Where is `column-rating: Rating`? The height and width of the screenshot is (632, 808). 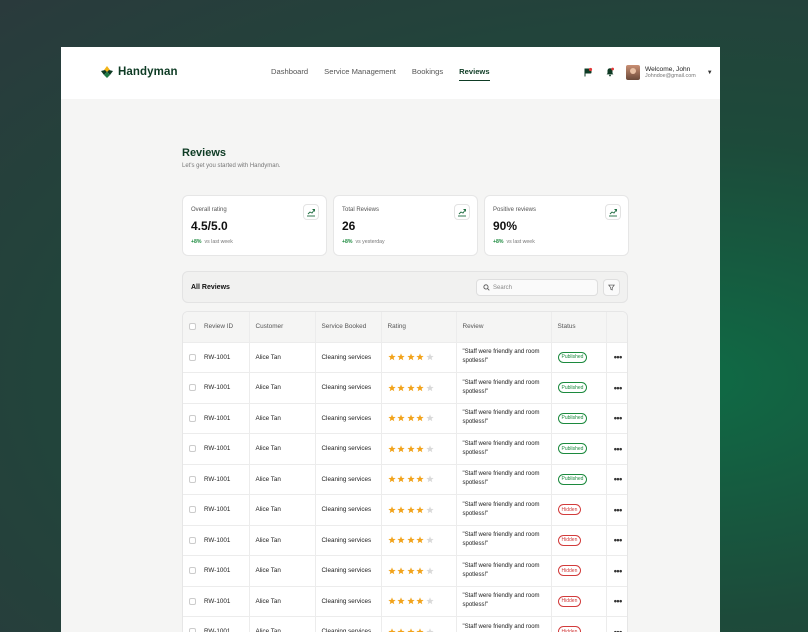 column-rating: Rating is located at coordinates (419, 327).